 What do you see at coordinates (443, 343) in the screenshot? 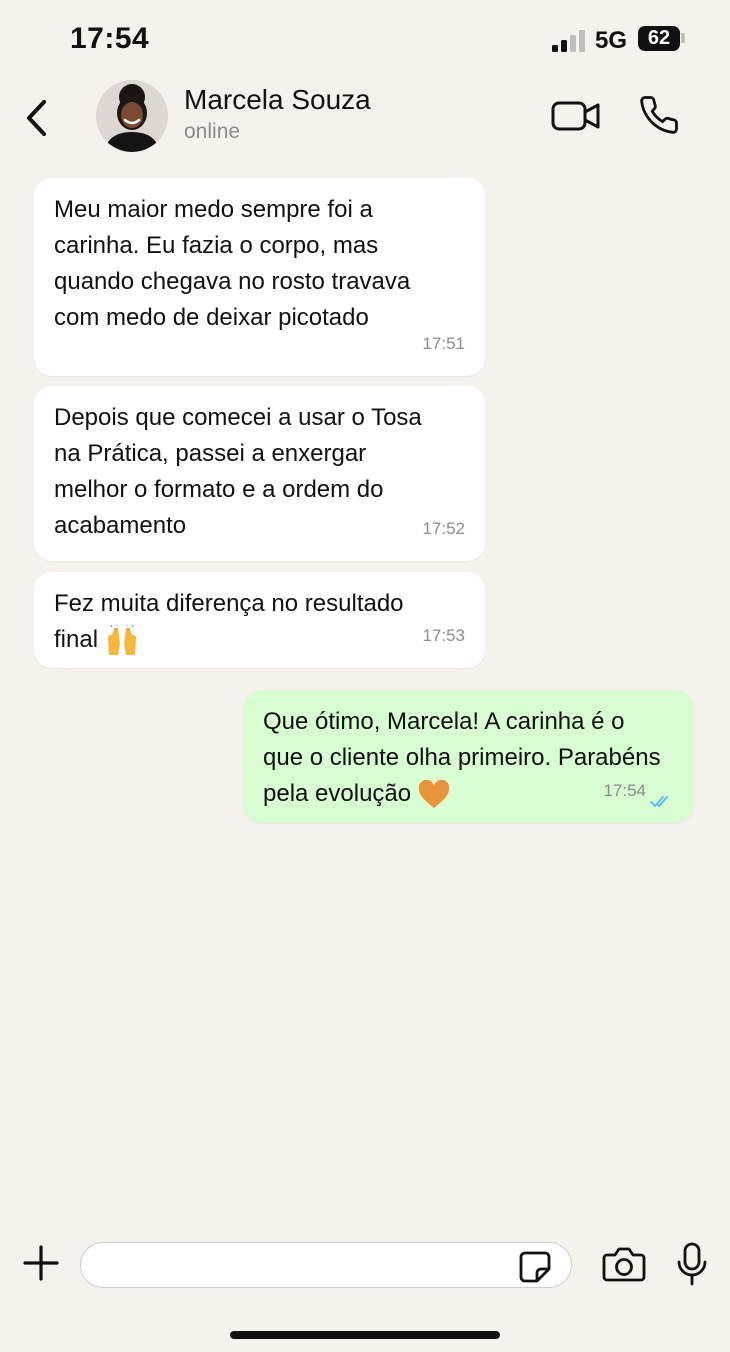
I see `message-time: 17:51` at bounding box center [443, 343].